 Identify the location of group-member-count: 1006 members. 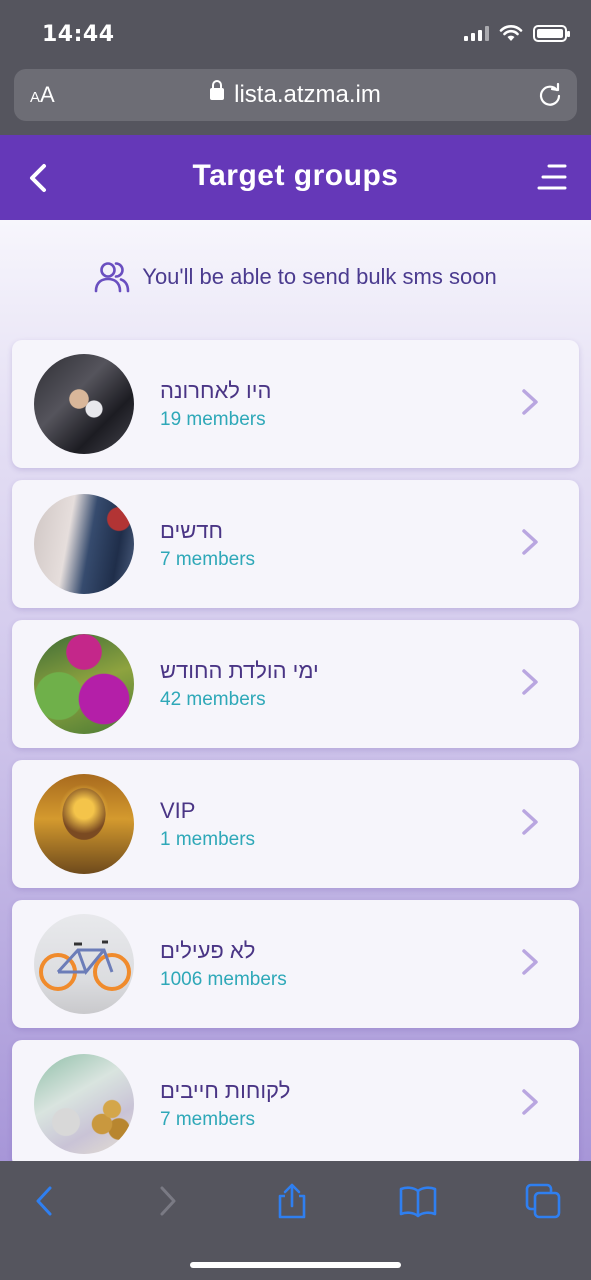
(223, 979).